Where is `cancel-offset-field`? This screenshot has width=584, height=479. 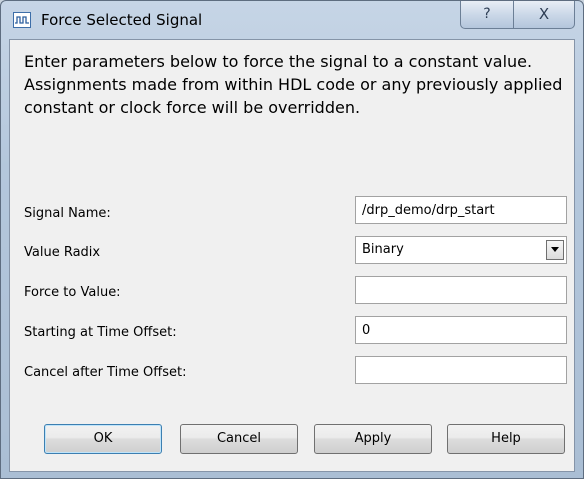
cancel-offset-field is located at coordinates (461, 370).